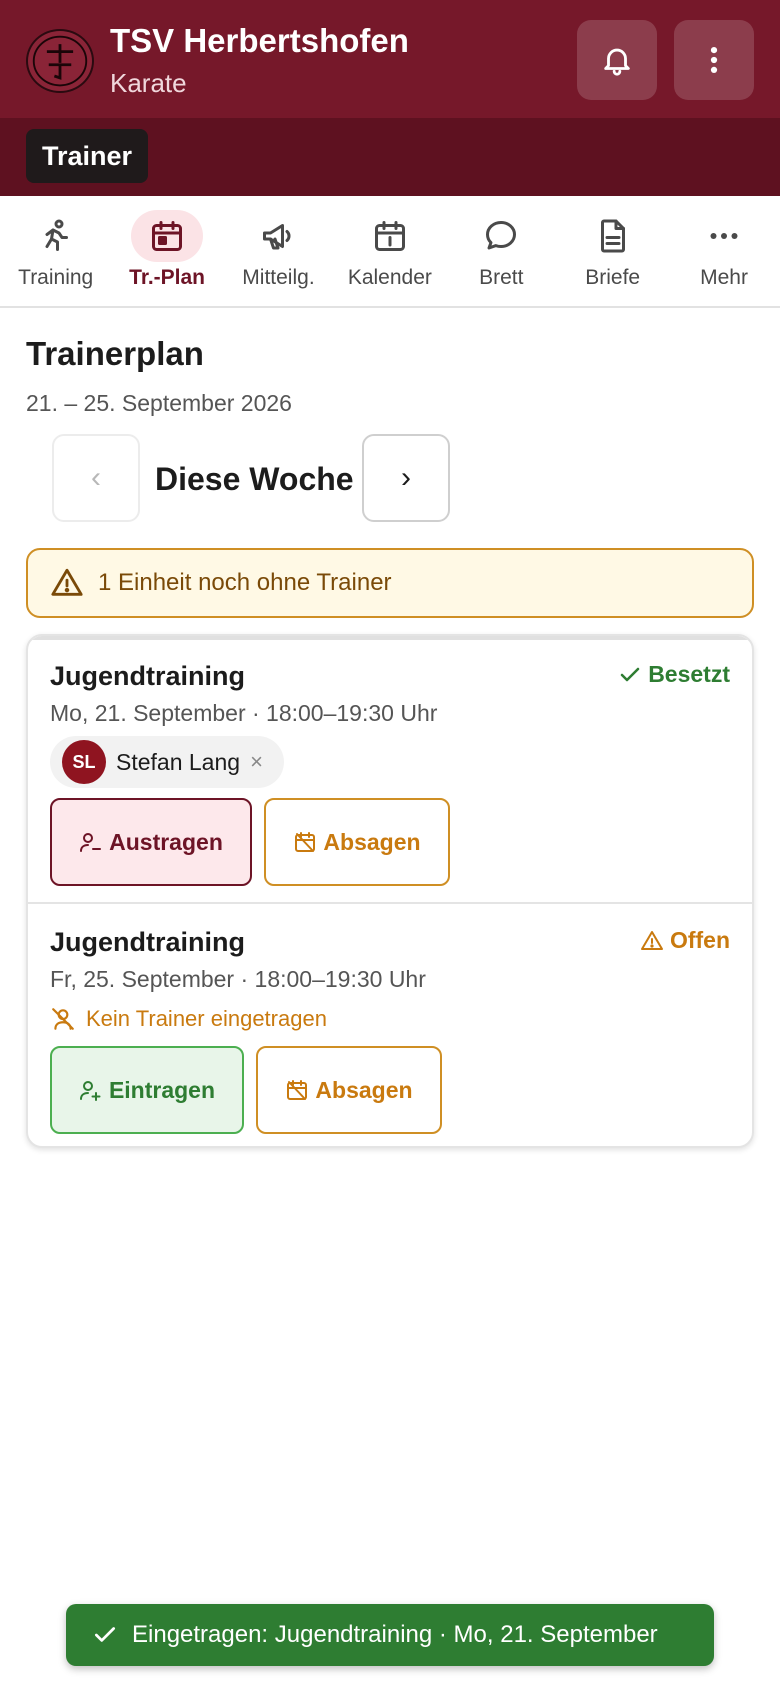 The width and height of the screenshot is (780, 1688). Describe the element at coordinates (96, 478) in the screenshot. I see `previous-week-button: ‹` at that location.